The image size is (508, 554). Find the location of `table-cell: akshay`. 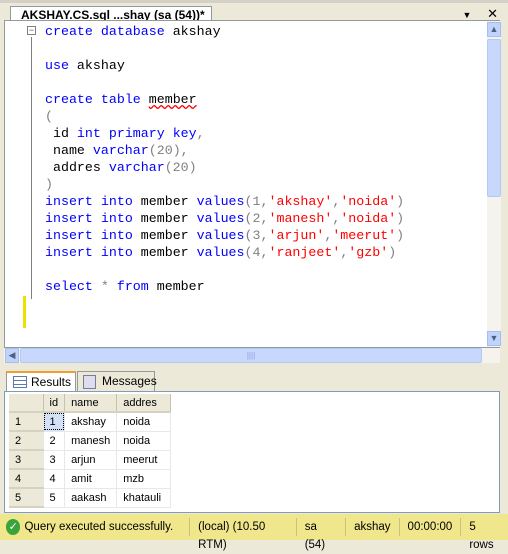

table-cell: akshay is located at coordinates (91, 422).